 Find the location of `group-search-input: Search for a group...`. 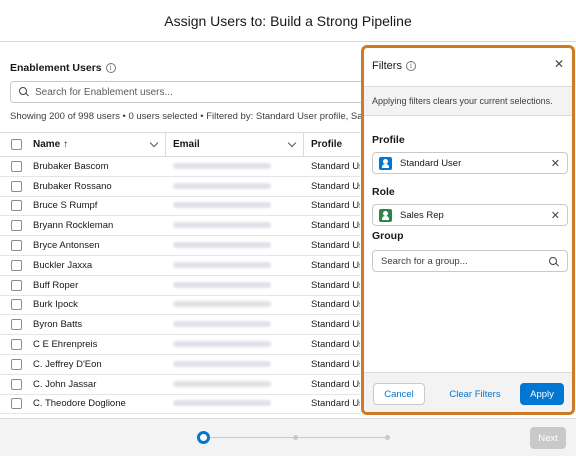

group-search-input: Search for a group... is located at coordinates (470, 261).